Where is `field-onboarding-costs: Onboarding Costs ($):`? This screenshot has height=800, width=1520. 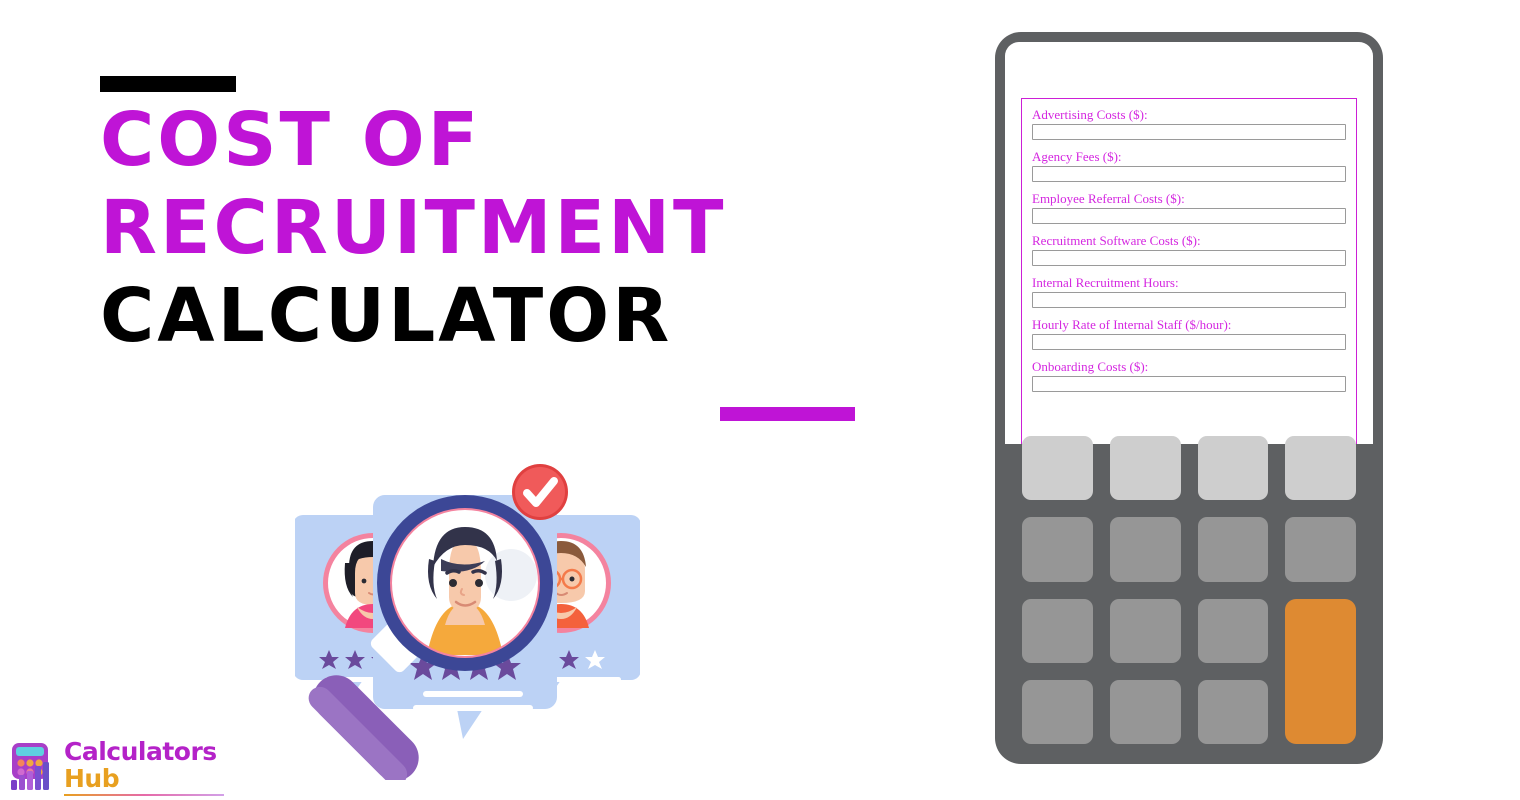
field-onboarding-costs: Onboarding Costs ($): is located at coordinates (1189, 375).